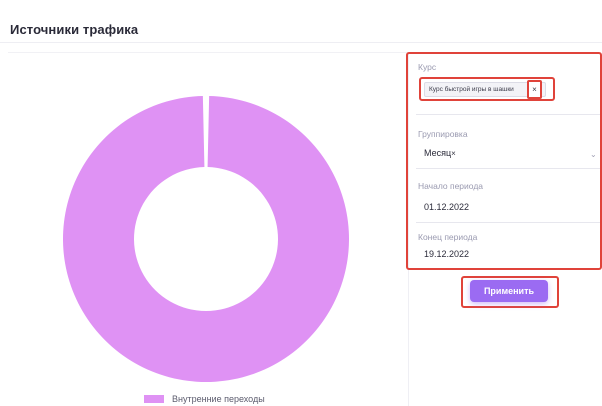 This screenshot has width=602, height=406. Describe the element at coordinates (508, 114) in the screenshot. I see `course-field-underline` at that location.